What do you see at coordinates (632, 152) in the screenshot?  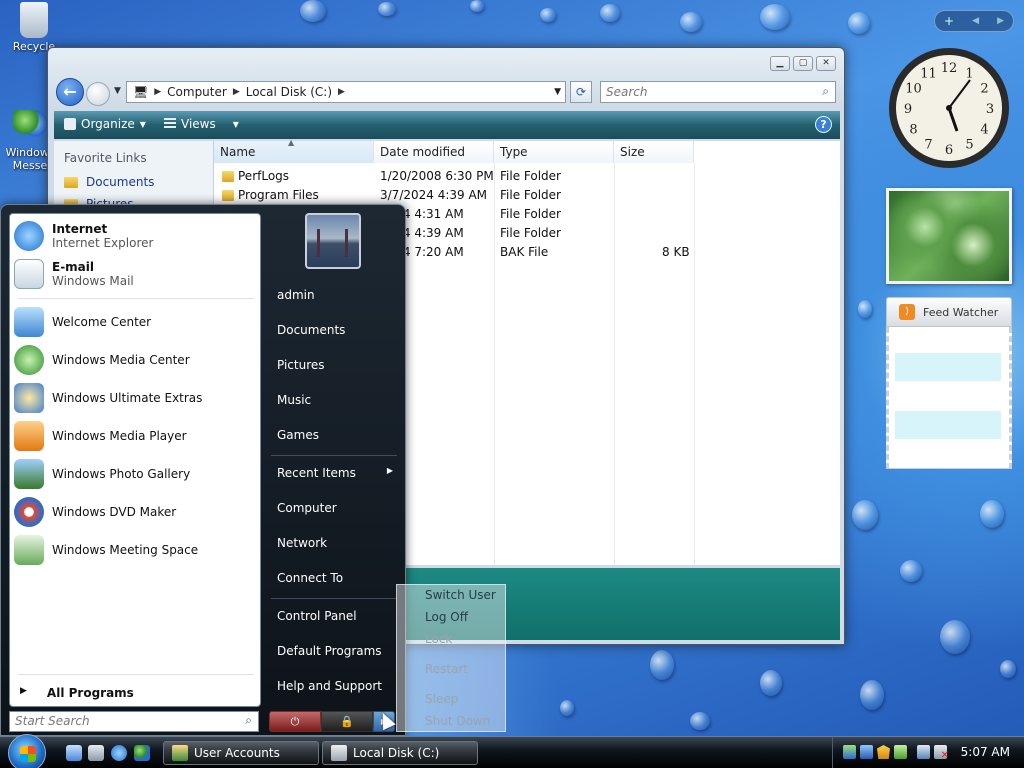 I see `column-label: Size` at bounding box center [632, 152].